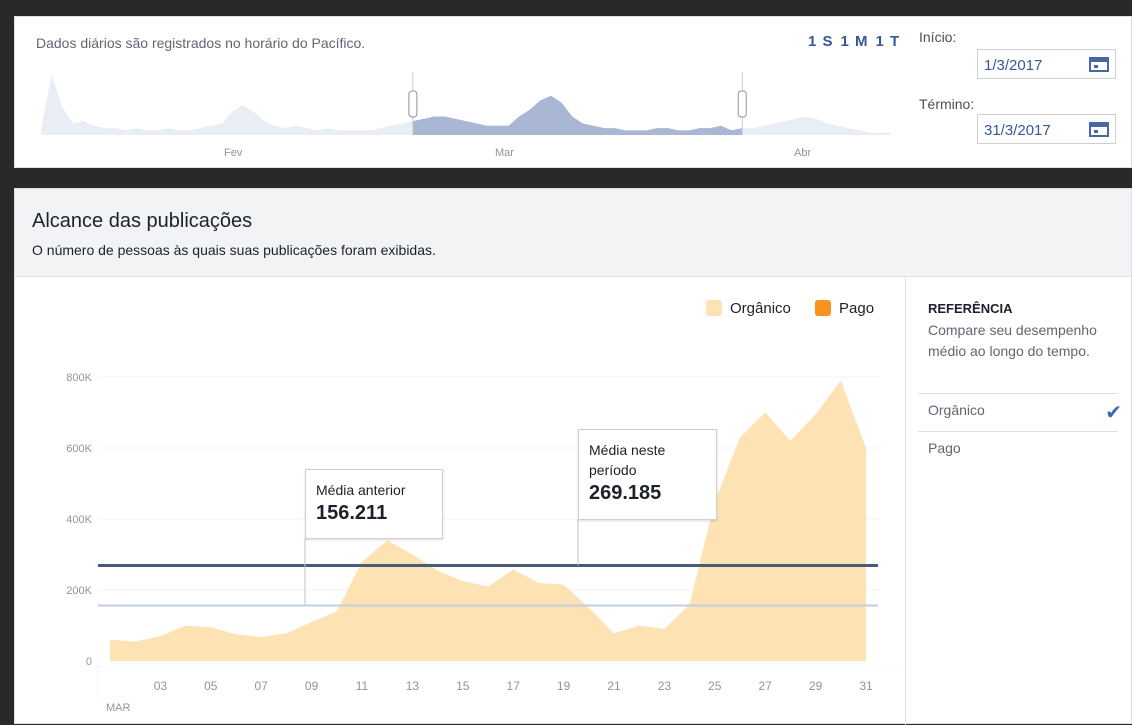  What do you see at coordinates (944, 448) in the screenshot?
I see `reference-option-label: Pago` at bounding box center [944, 448].